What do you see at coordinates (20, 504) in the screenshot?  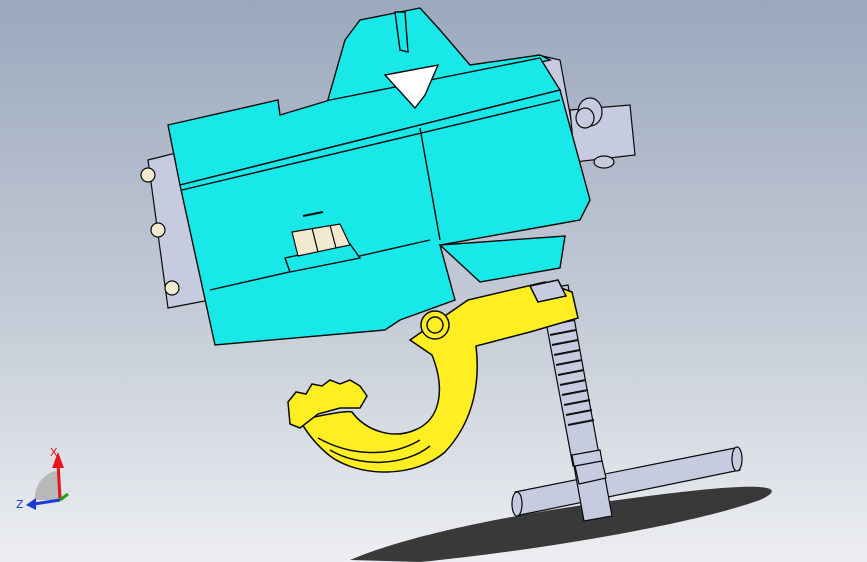 I see `z-axis-label: Z` at bounding box center [20, 504].